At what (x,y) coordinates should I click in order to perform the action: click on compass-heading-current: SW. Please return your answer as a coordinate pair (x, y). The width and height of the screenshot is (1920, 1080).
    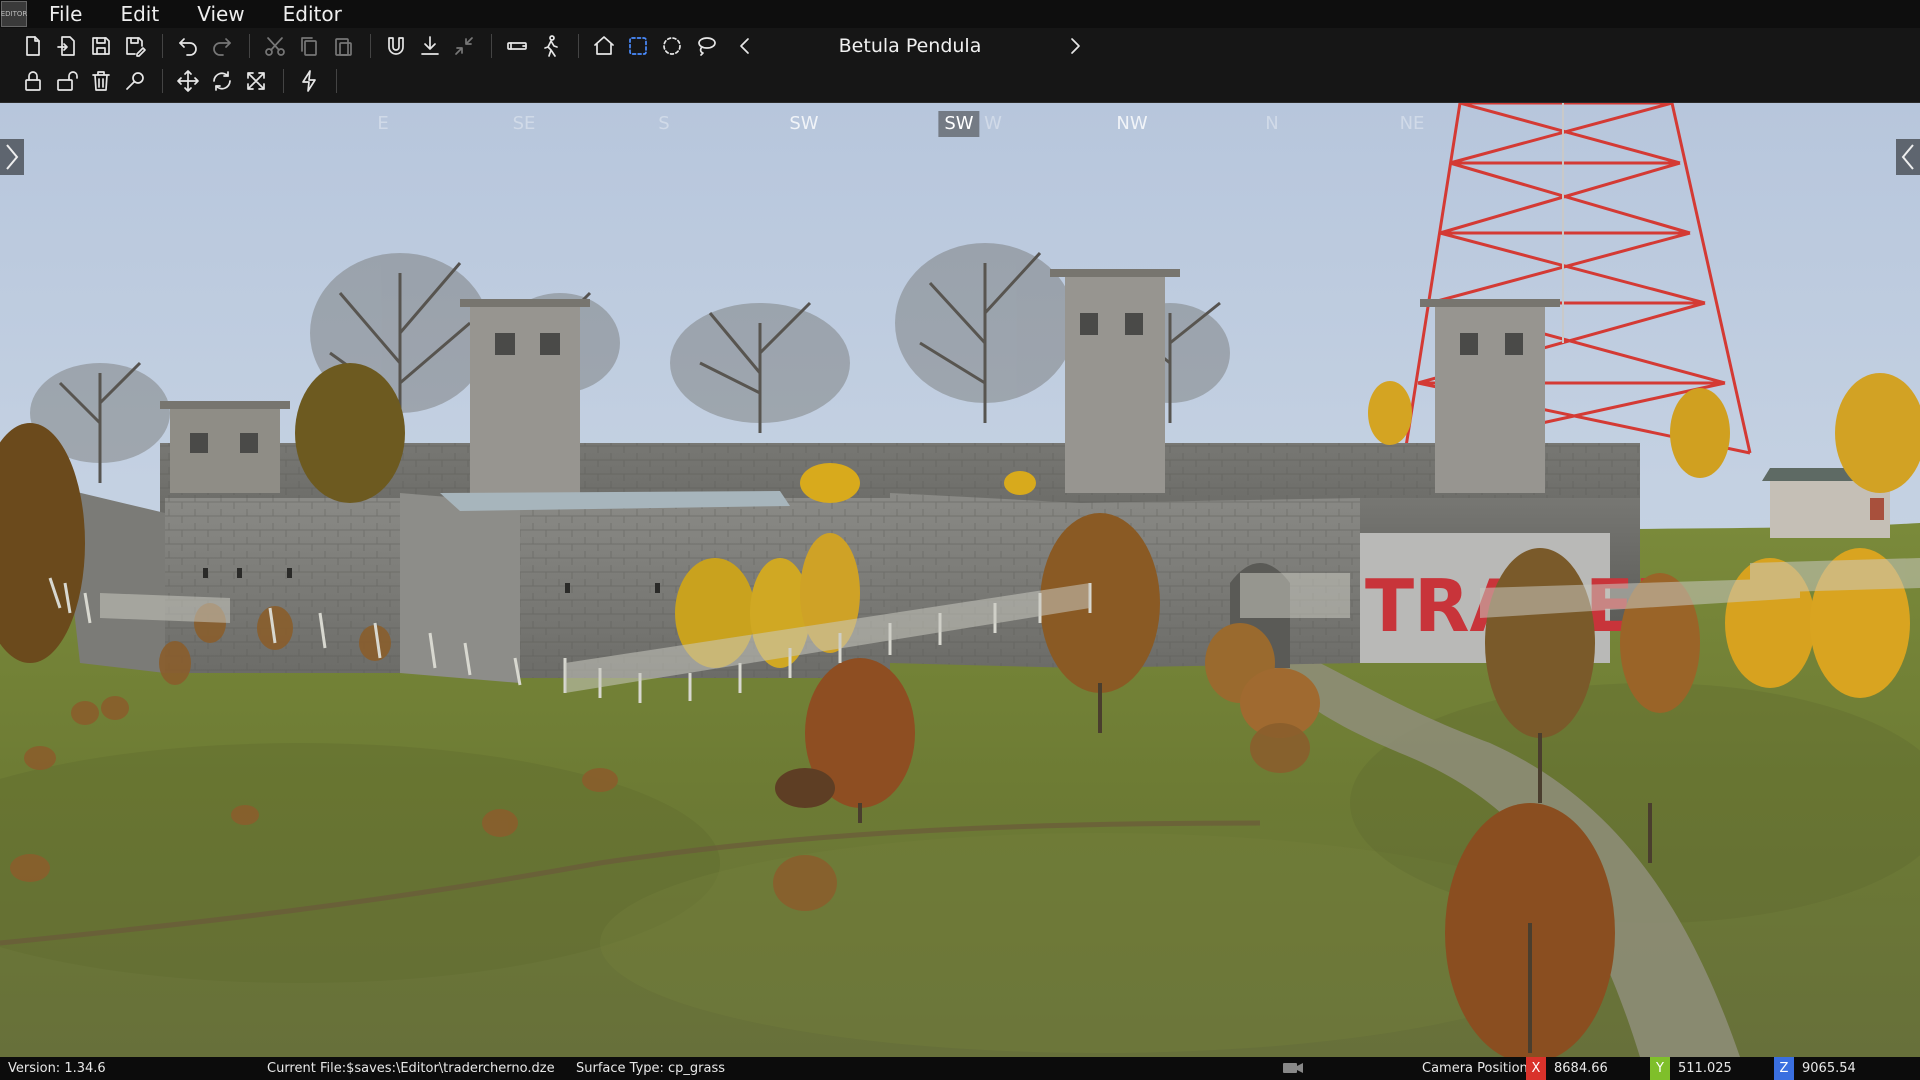
    Looking at the image, I should click on (959, 124).